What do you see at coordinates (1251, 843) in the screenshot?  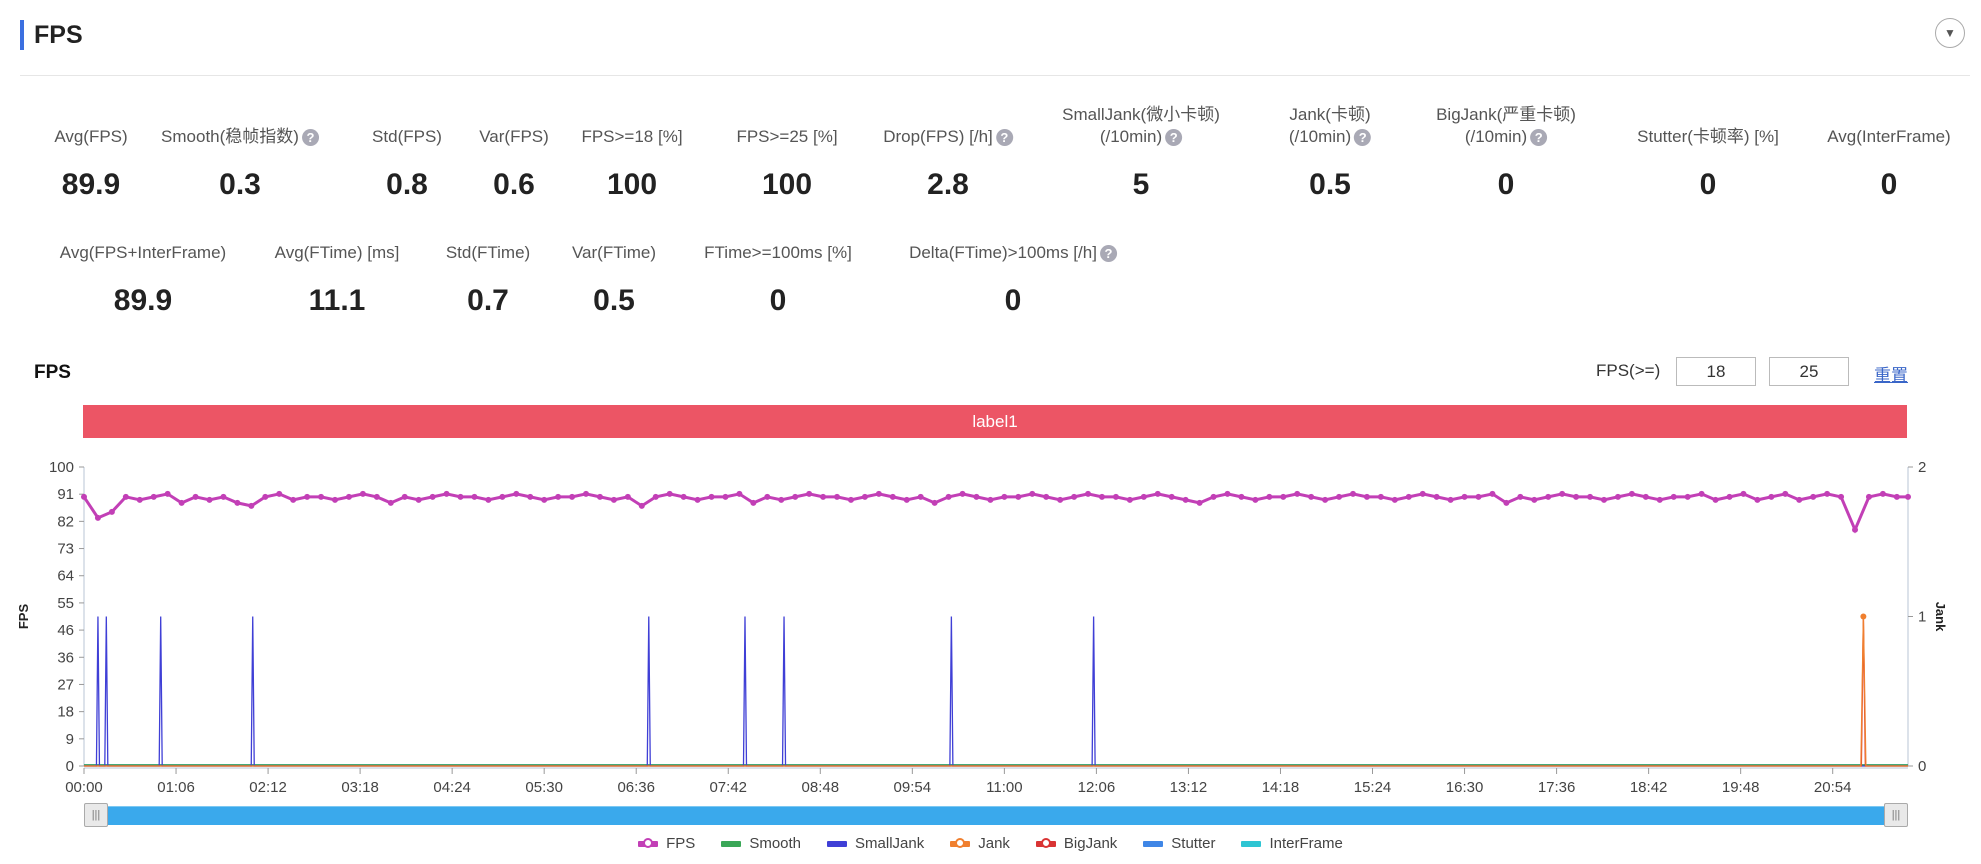 I see `legend-swatch-icon` at bounding box center [1251, 843].